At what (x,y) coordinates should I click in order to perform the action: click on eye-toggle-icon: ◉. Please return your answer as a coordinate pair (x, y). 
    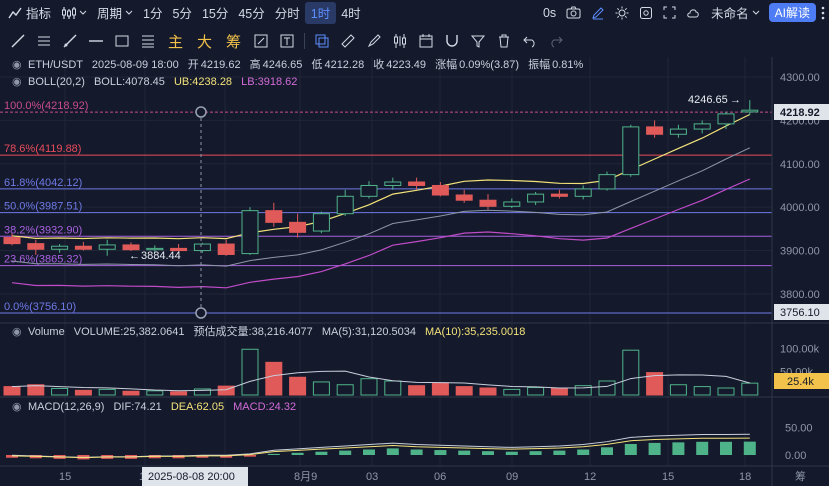
    Looking at the image, I should click on (17, 65).